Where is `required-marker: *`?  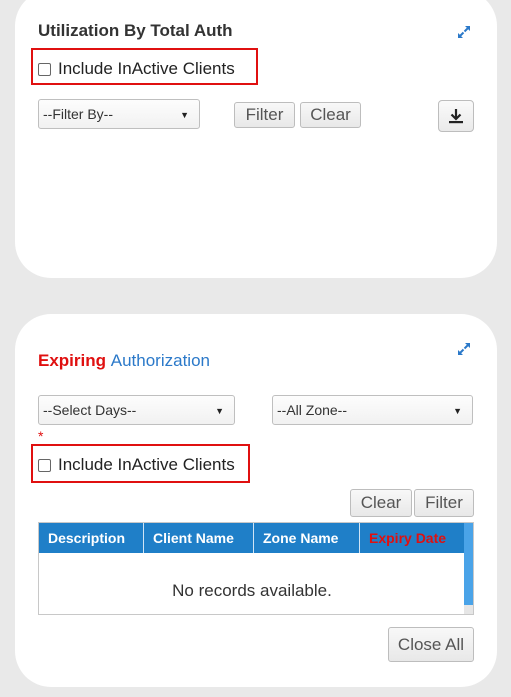 required-marker: * is located at coordinates (41, 436).